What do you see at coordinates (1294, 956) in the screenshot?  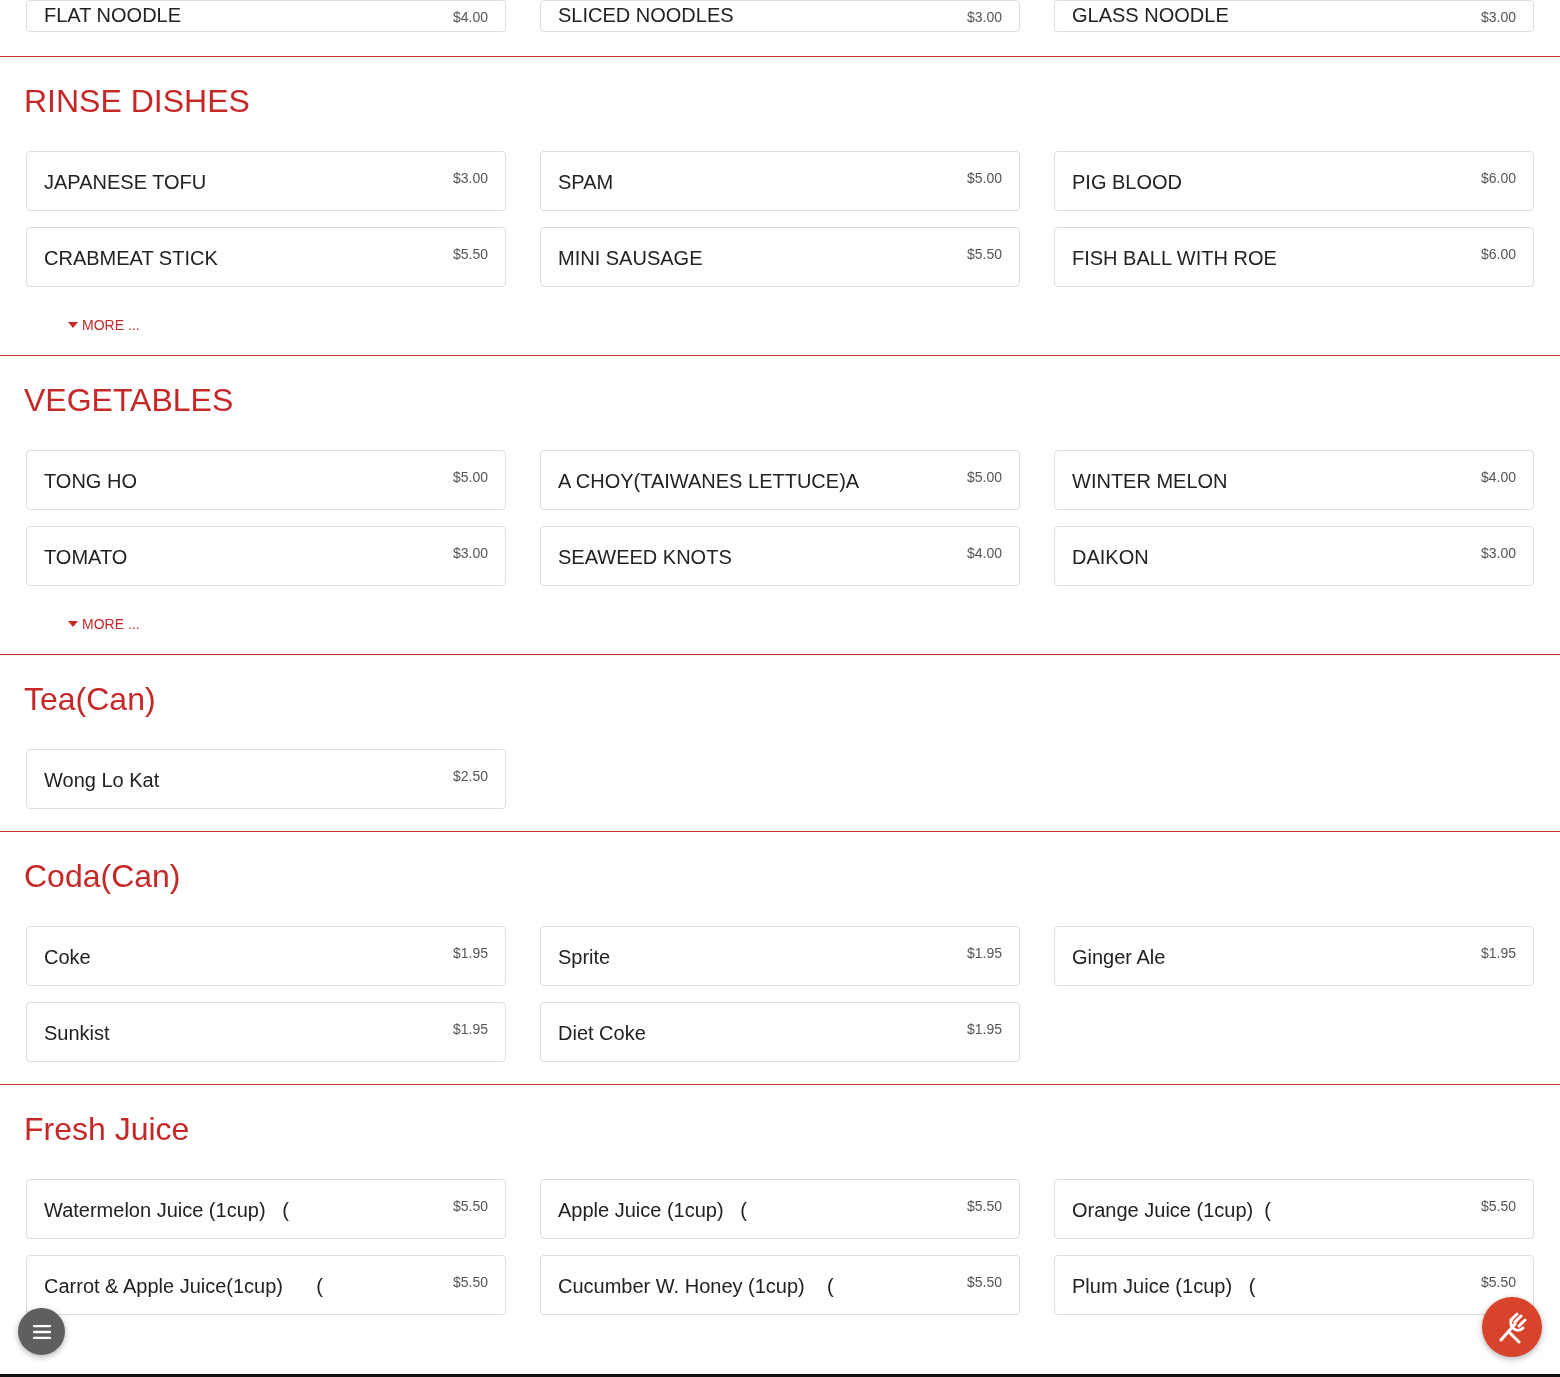 I see `menu-item-card: Ginger Ale $1.95` at bounding box center [1294, 956].